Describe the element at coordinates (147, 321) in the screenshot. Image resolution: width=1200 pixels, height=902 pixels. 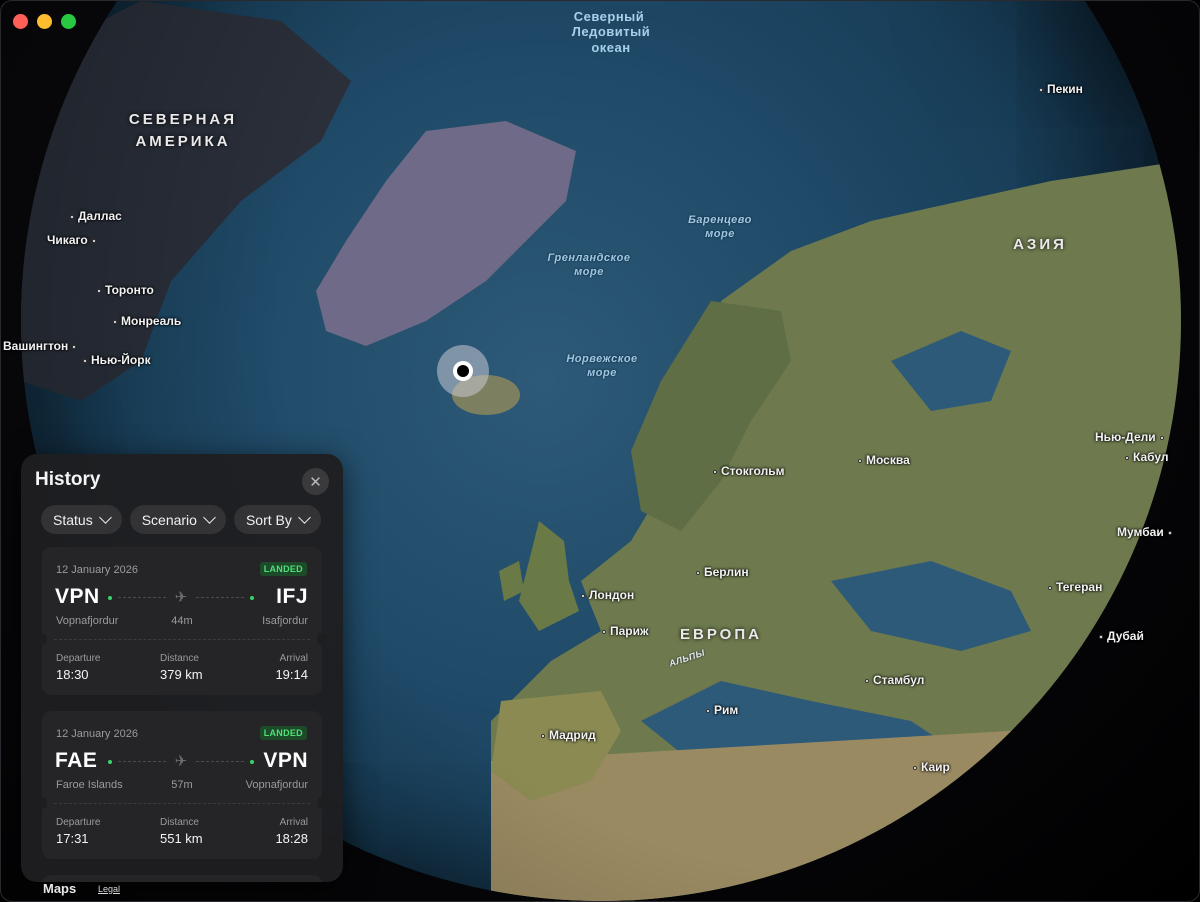
I see `city-montreal: Монреаль` at that location.